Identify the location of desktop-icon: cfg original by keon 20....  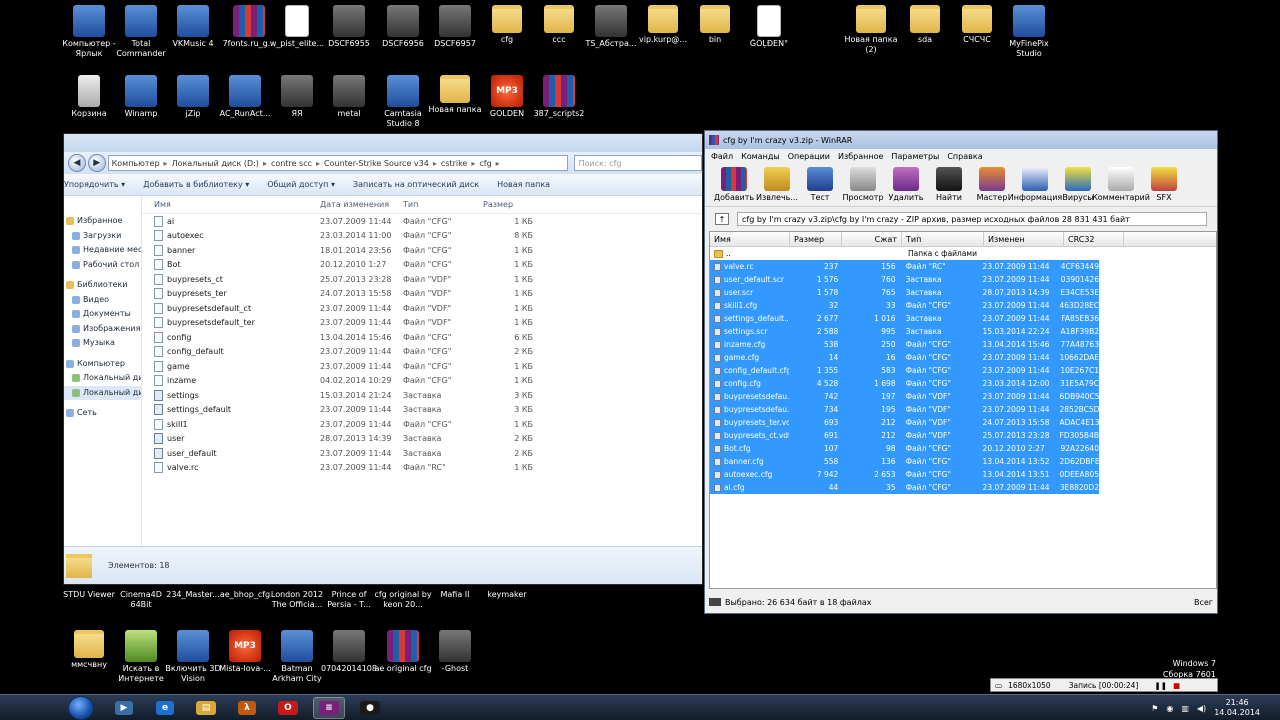
(403, 600).